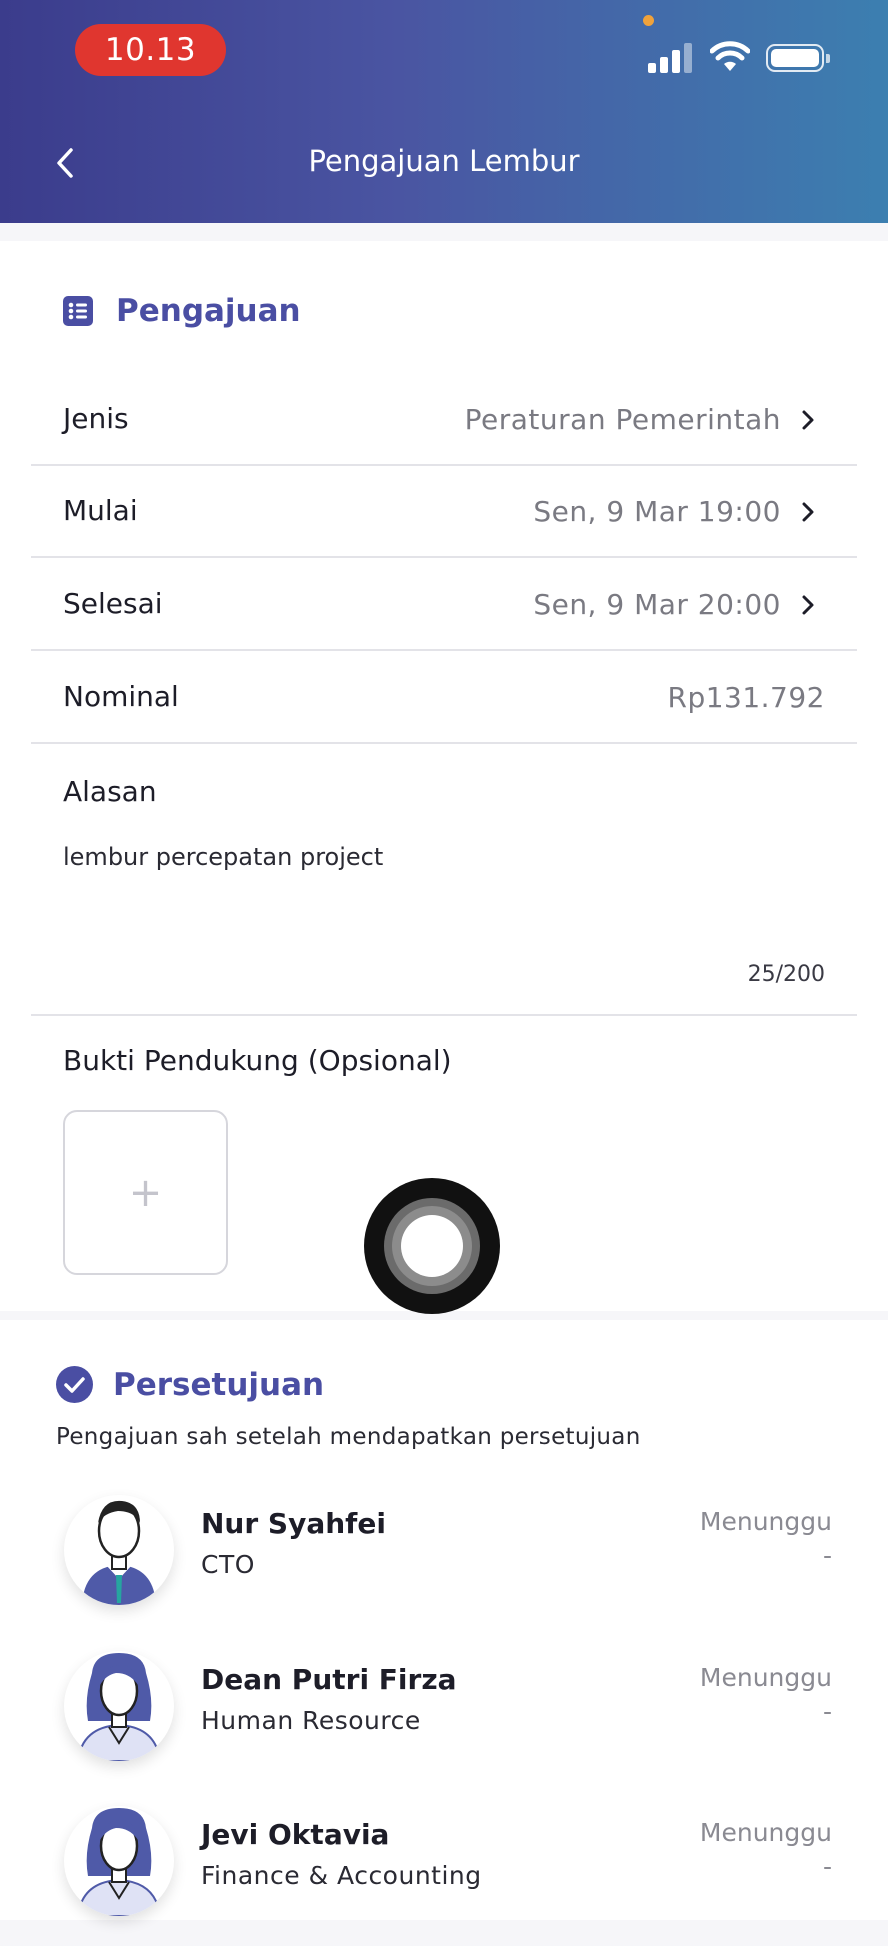 This screenshot has height=1946, width=888. Describe the element at coordinates (444, 111) in the screenshot. I see `app-header: 10.13 Pengajuan Lembur` at that location.